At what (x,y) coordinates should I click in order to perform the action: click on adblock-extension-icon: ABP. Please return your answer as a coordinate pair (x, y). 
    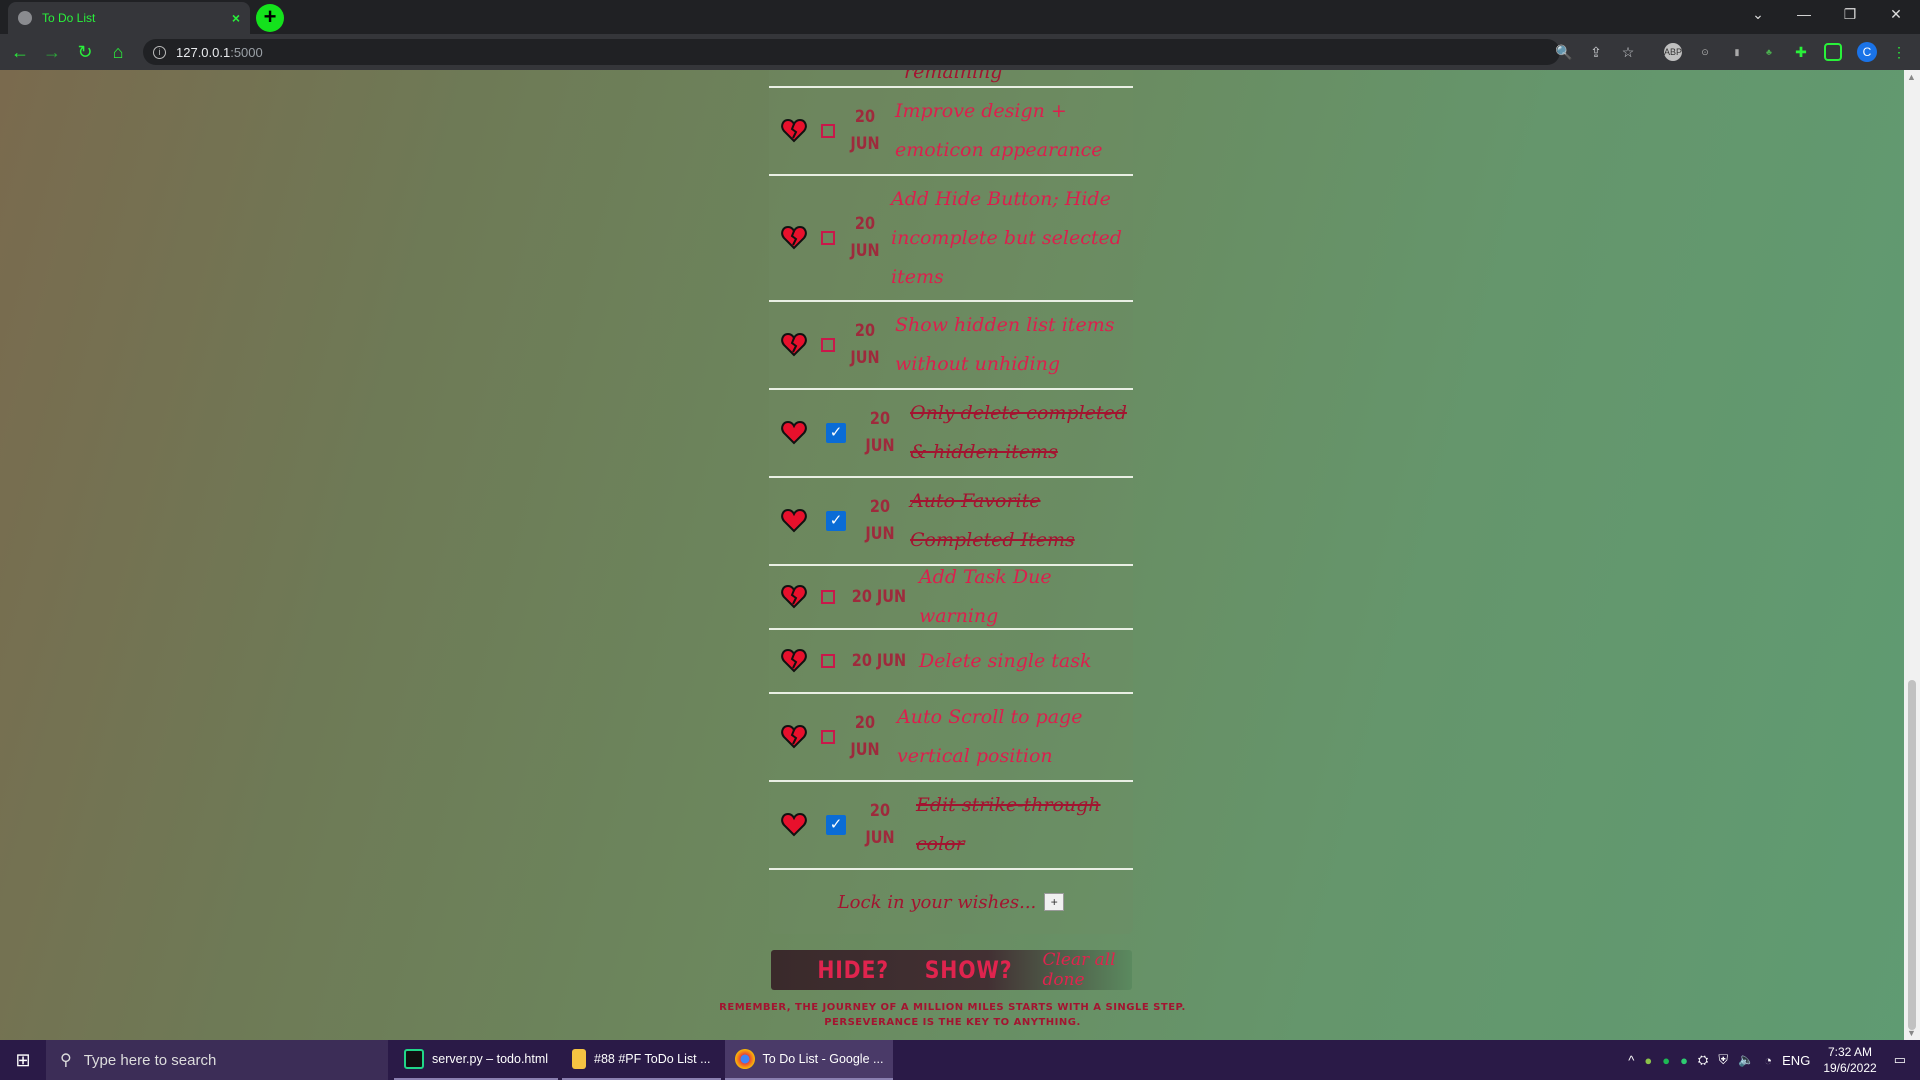
    Looking at the image, I should click on (1673, 52).